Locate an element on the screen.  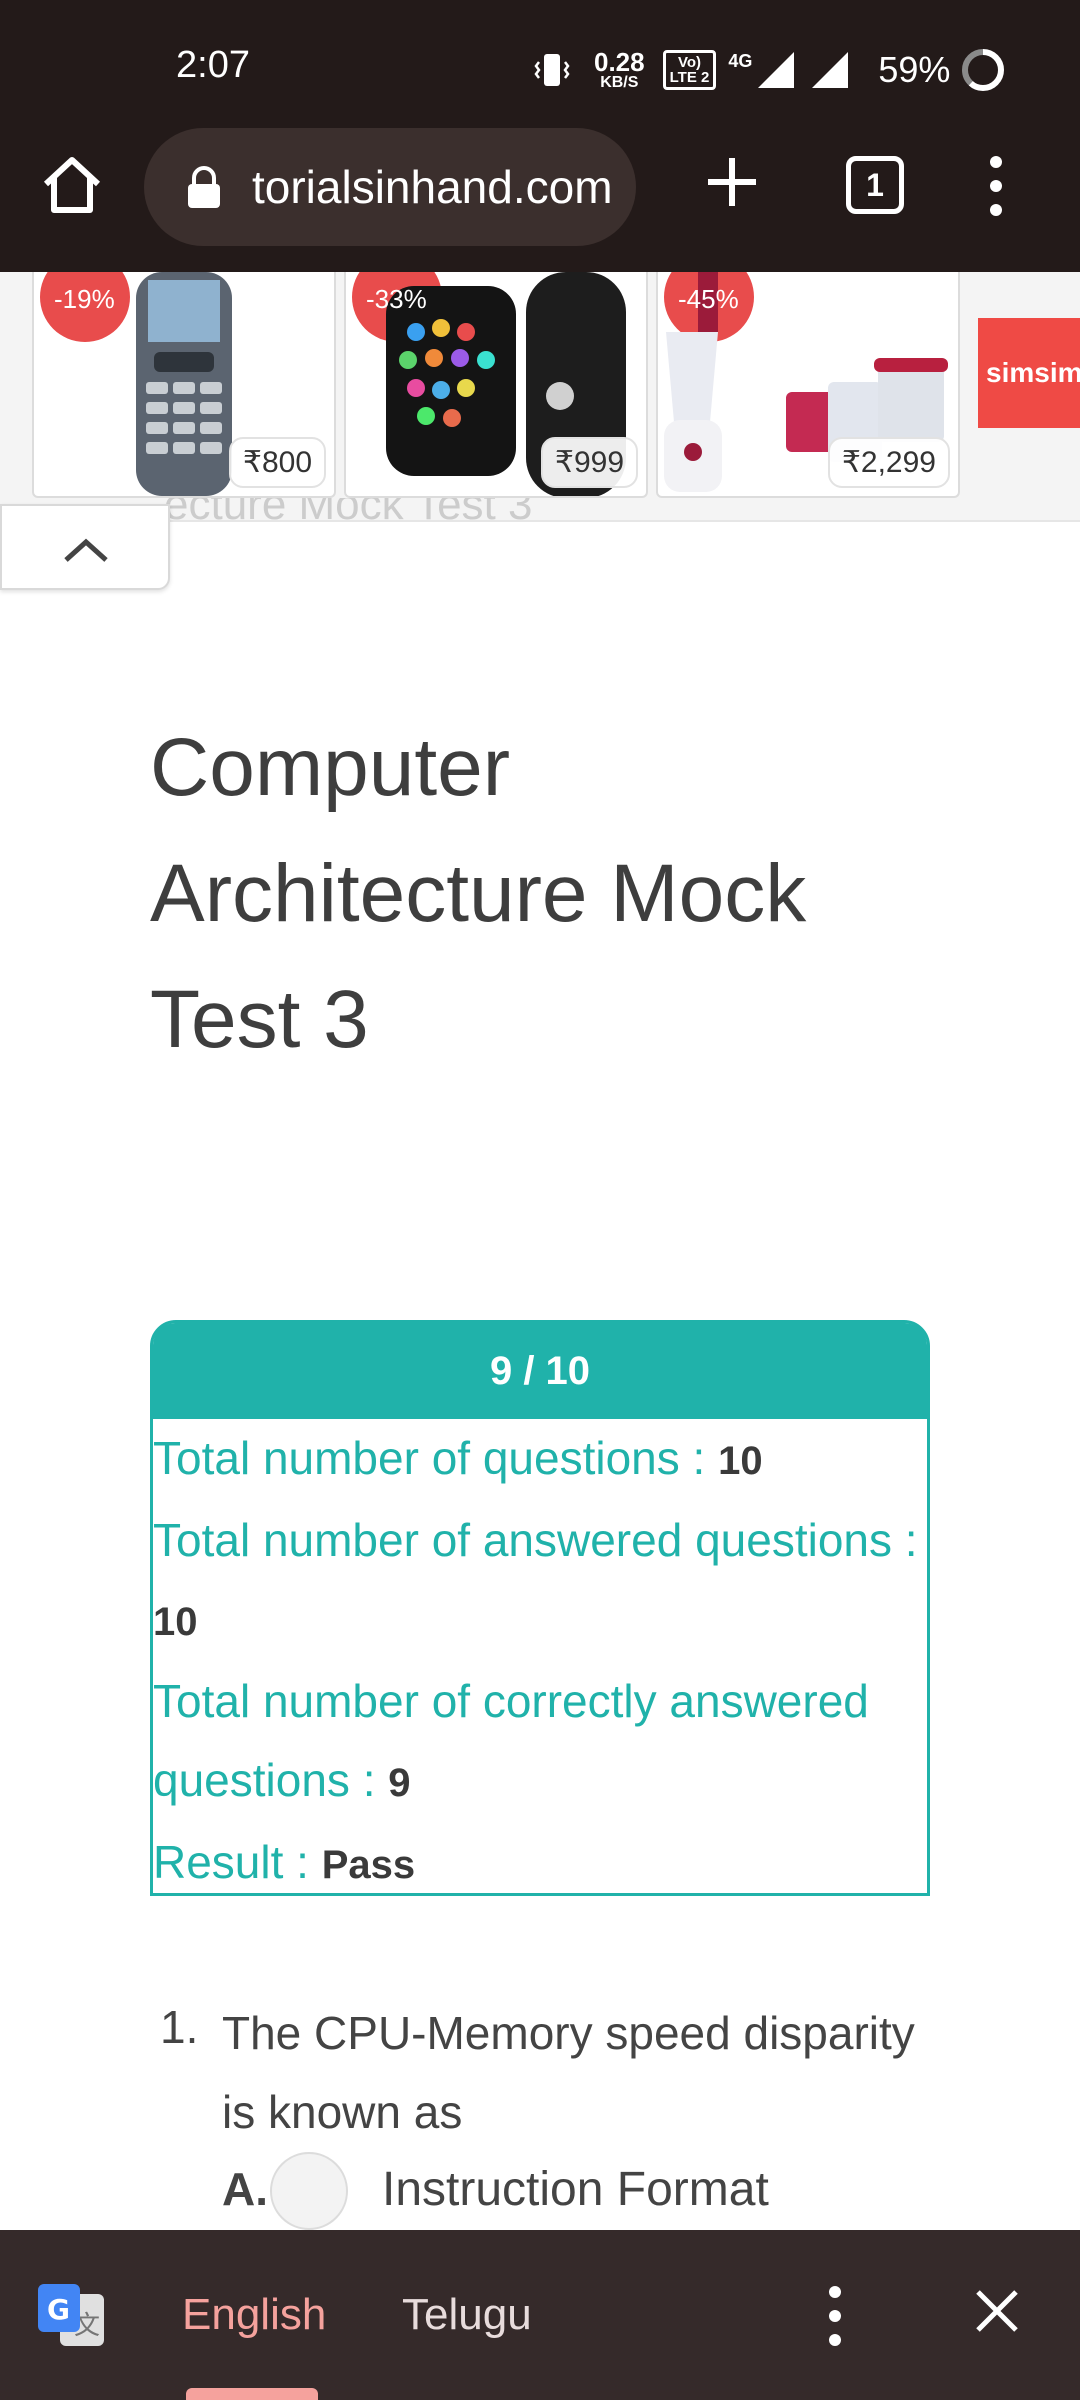
total-questions-row: Total number of questions : 10 is located at coordinates (537, 1460).